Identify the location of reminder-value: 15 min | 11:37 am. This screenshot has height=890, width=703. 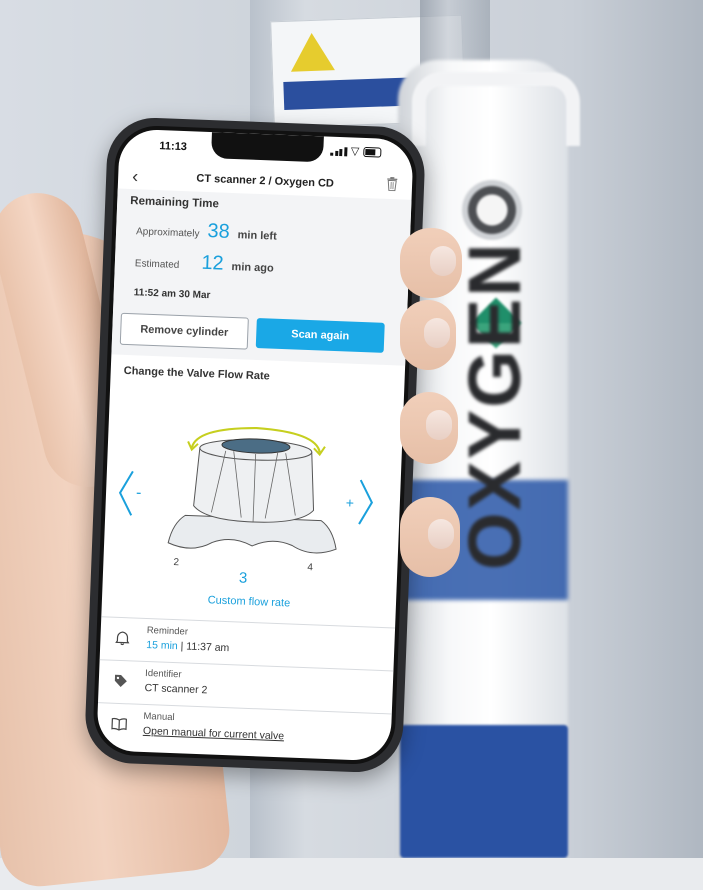
(187, 646).